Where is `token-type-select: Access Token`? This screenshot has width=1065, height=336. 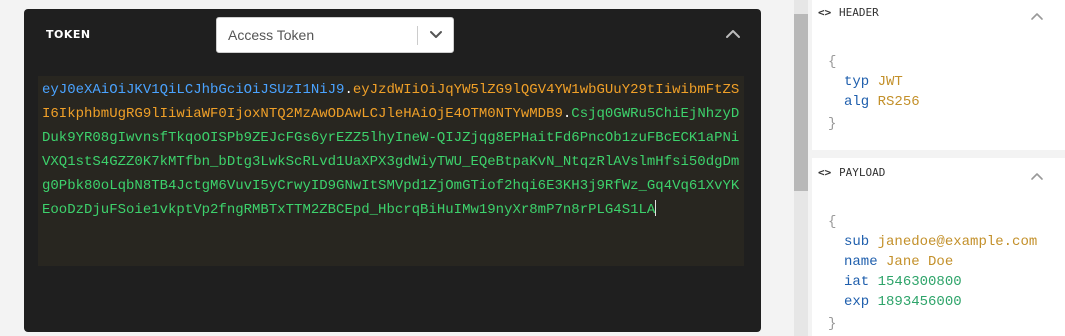 token-type-select: Access Token is located at coordinates (335, 35).